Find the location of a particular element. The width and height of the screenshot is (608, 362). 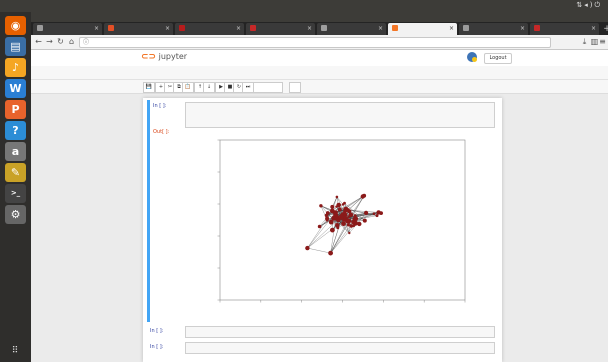

url-bar: ⓘ is located at coordinates (315, 42).